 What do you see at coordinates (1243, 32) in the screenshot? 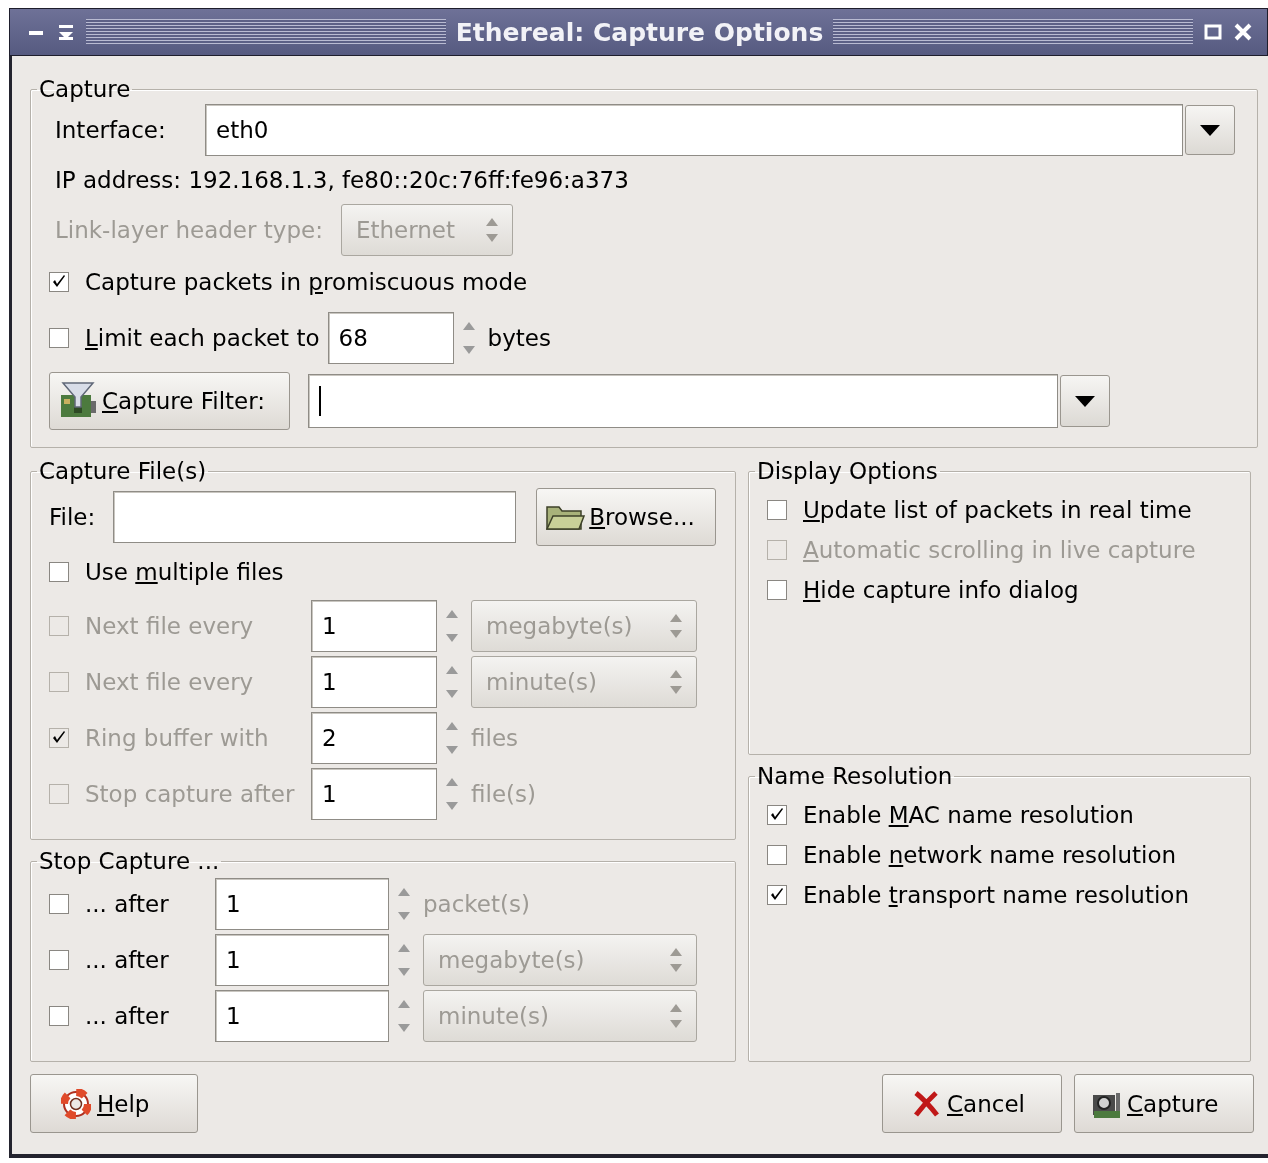
I see `close-icon` at bounding box center [1243, 32].